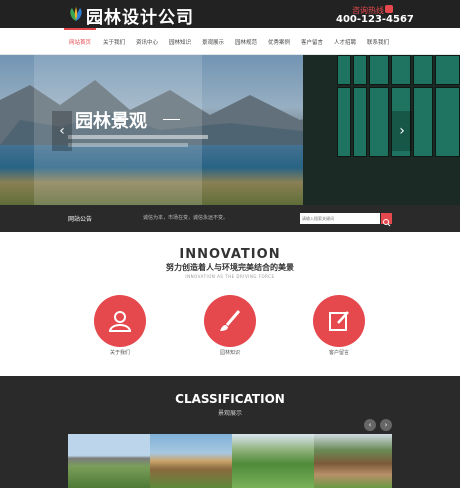  I want to click on nav-item-knowledge: 园林知识, so click(180, 41).